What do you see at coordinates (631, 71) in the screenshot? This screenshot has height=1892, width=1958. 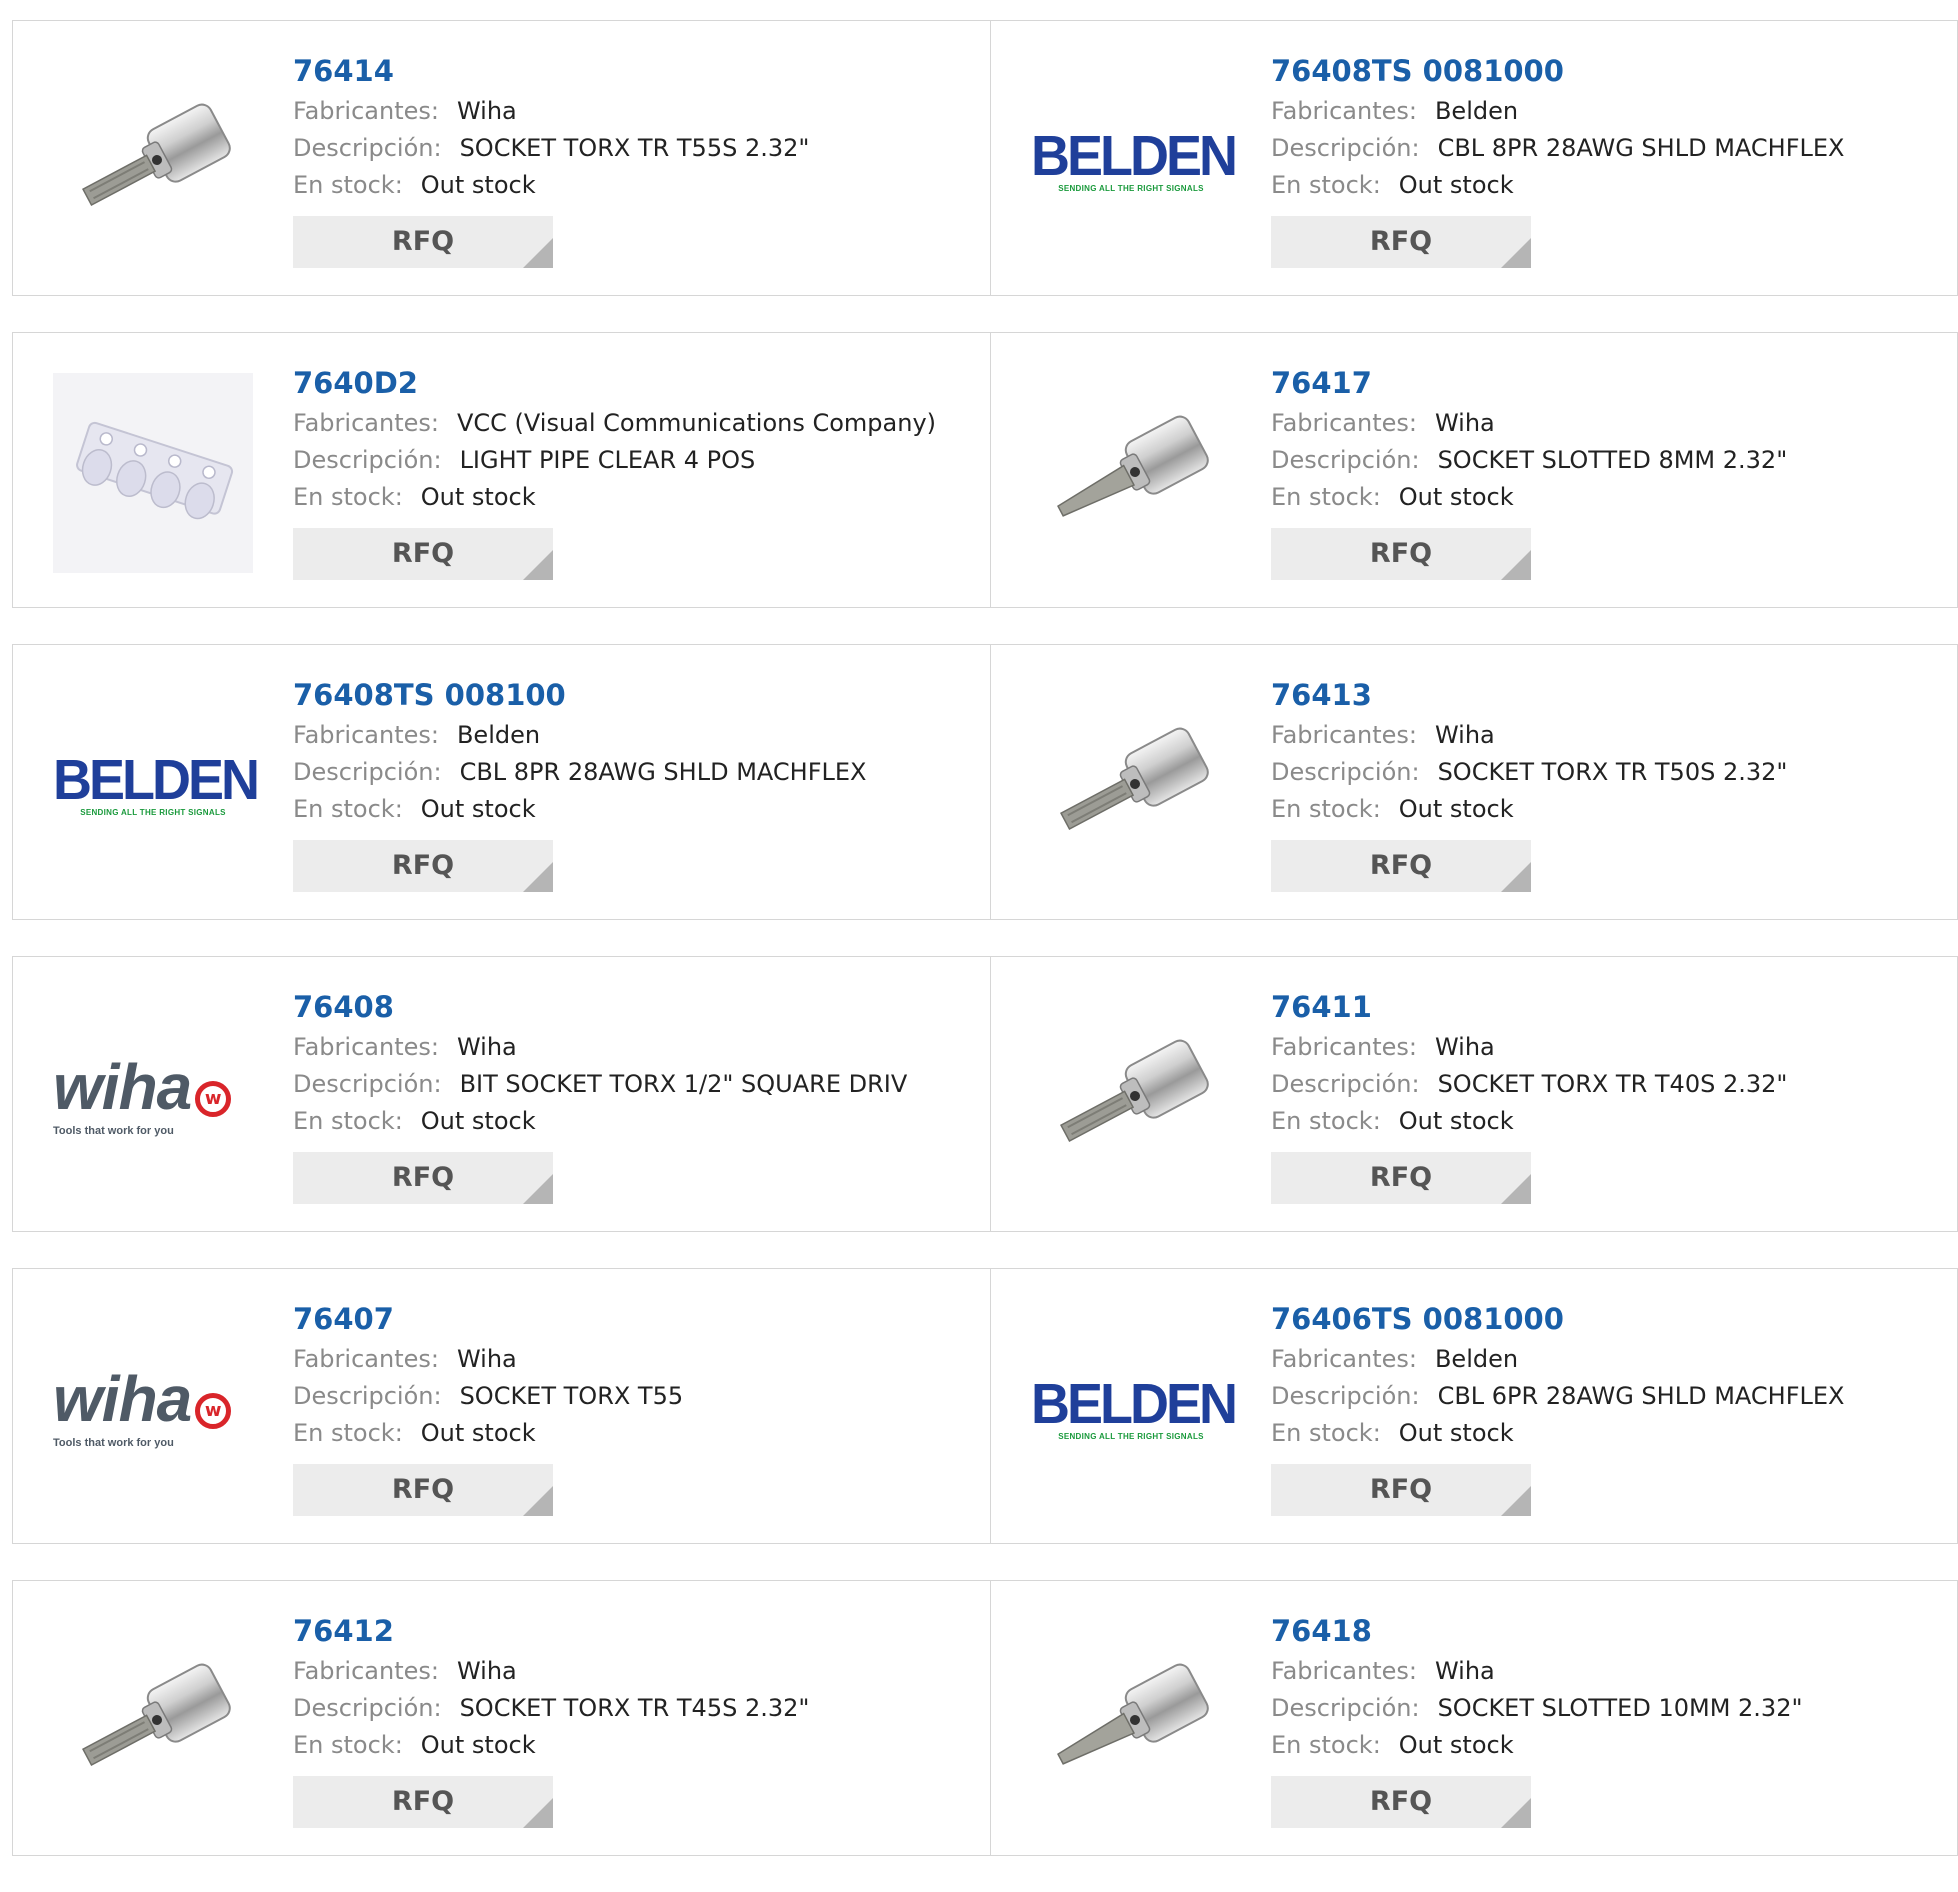 I see `part-number-link: 76414` at bounding box center [631, 71].